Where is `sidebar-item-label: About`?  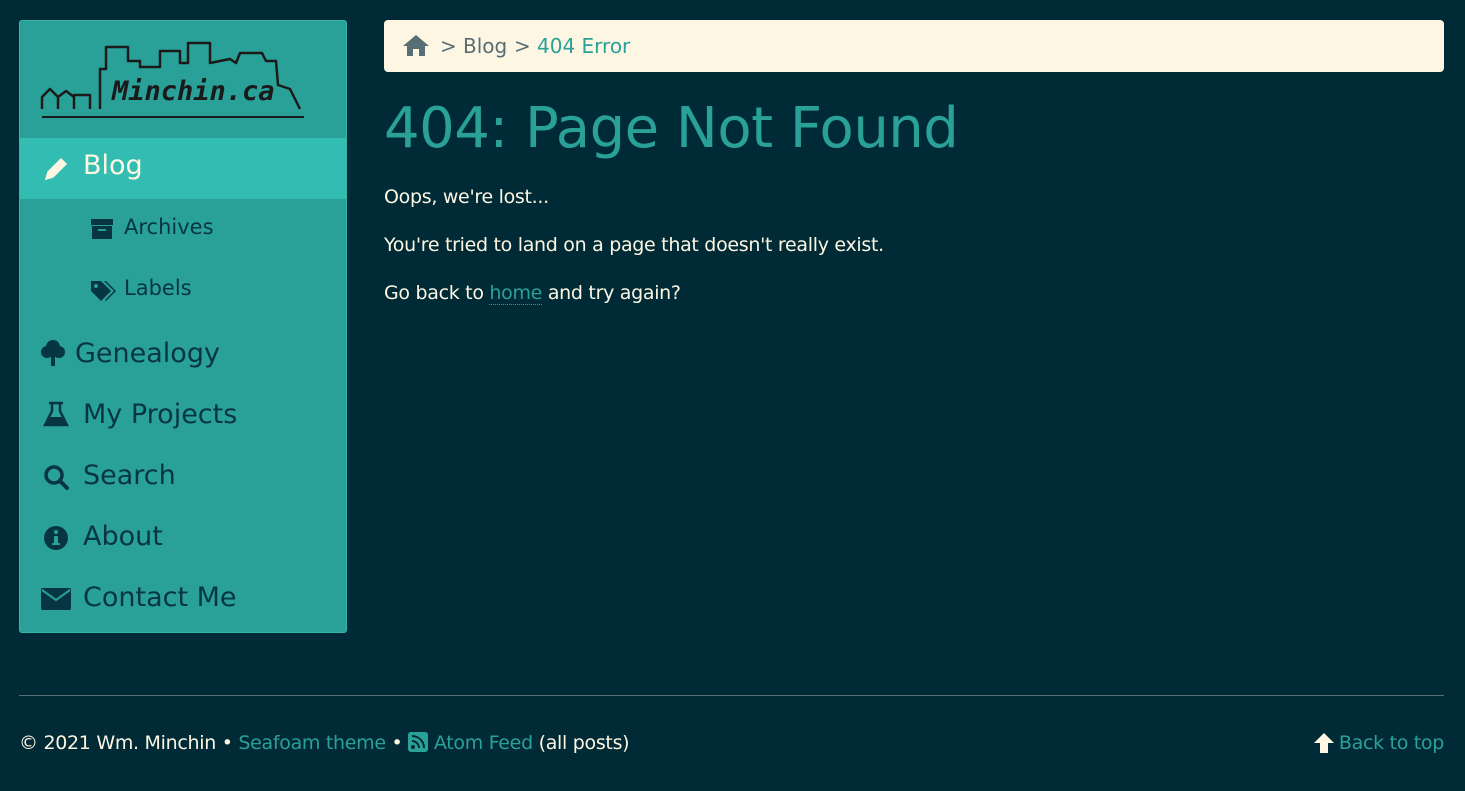 sidebar-item-label: About is located at coordinates (123, 536).